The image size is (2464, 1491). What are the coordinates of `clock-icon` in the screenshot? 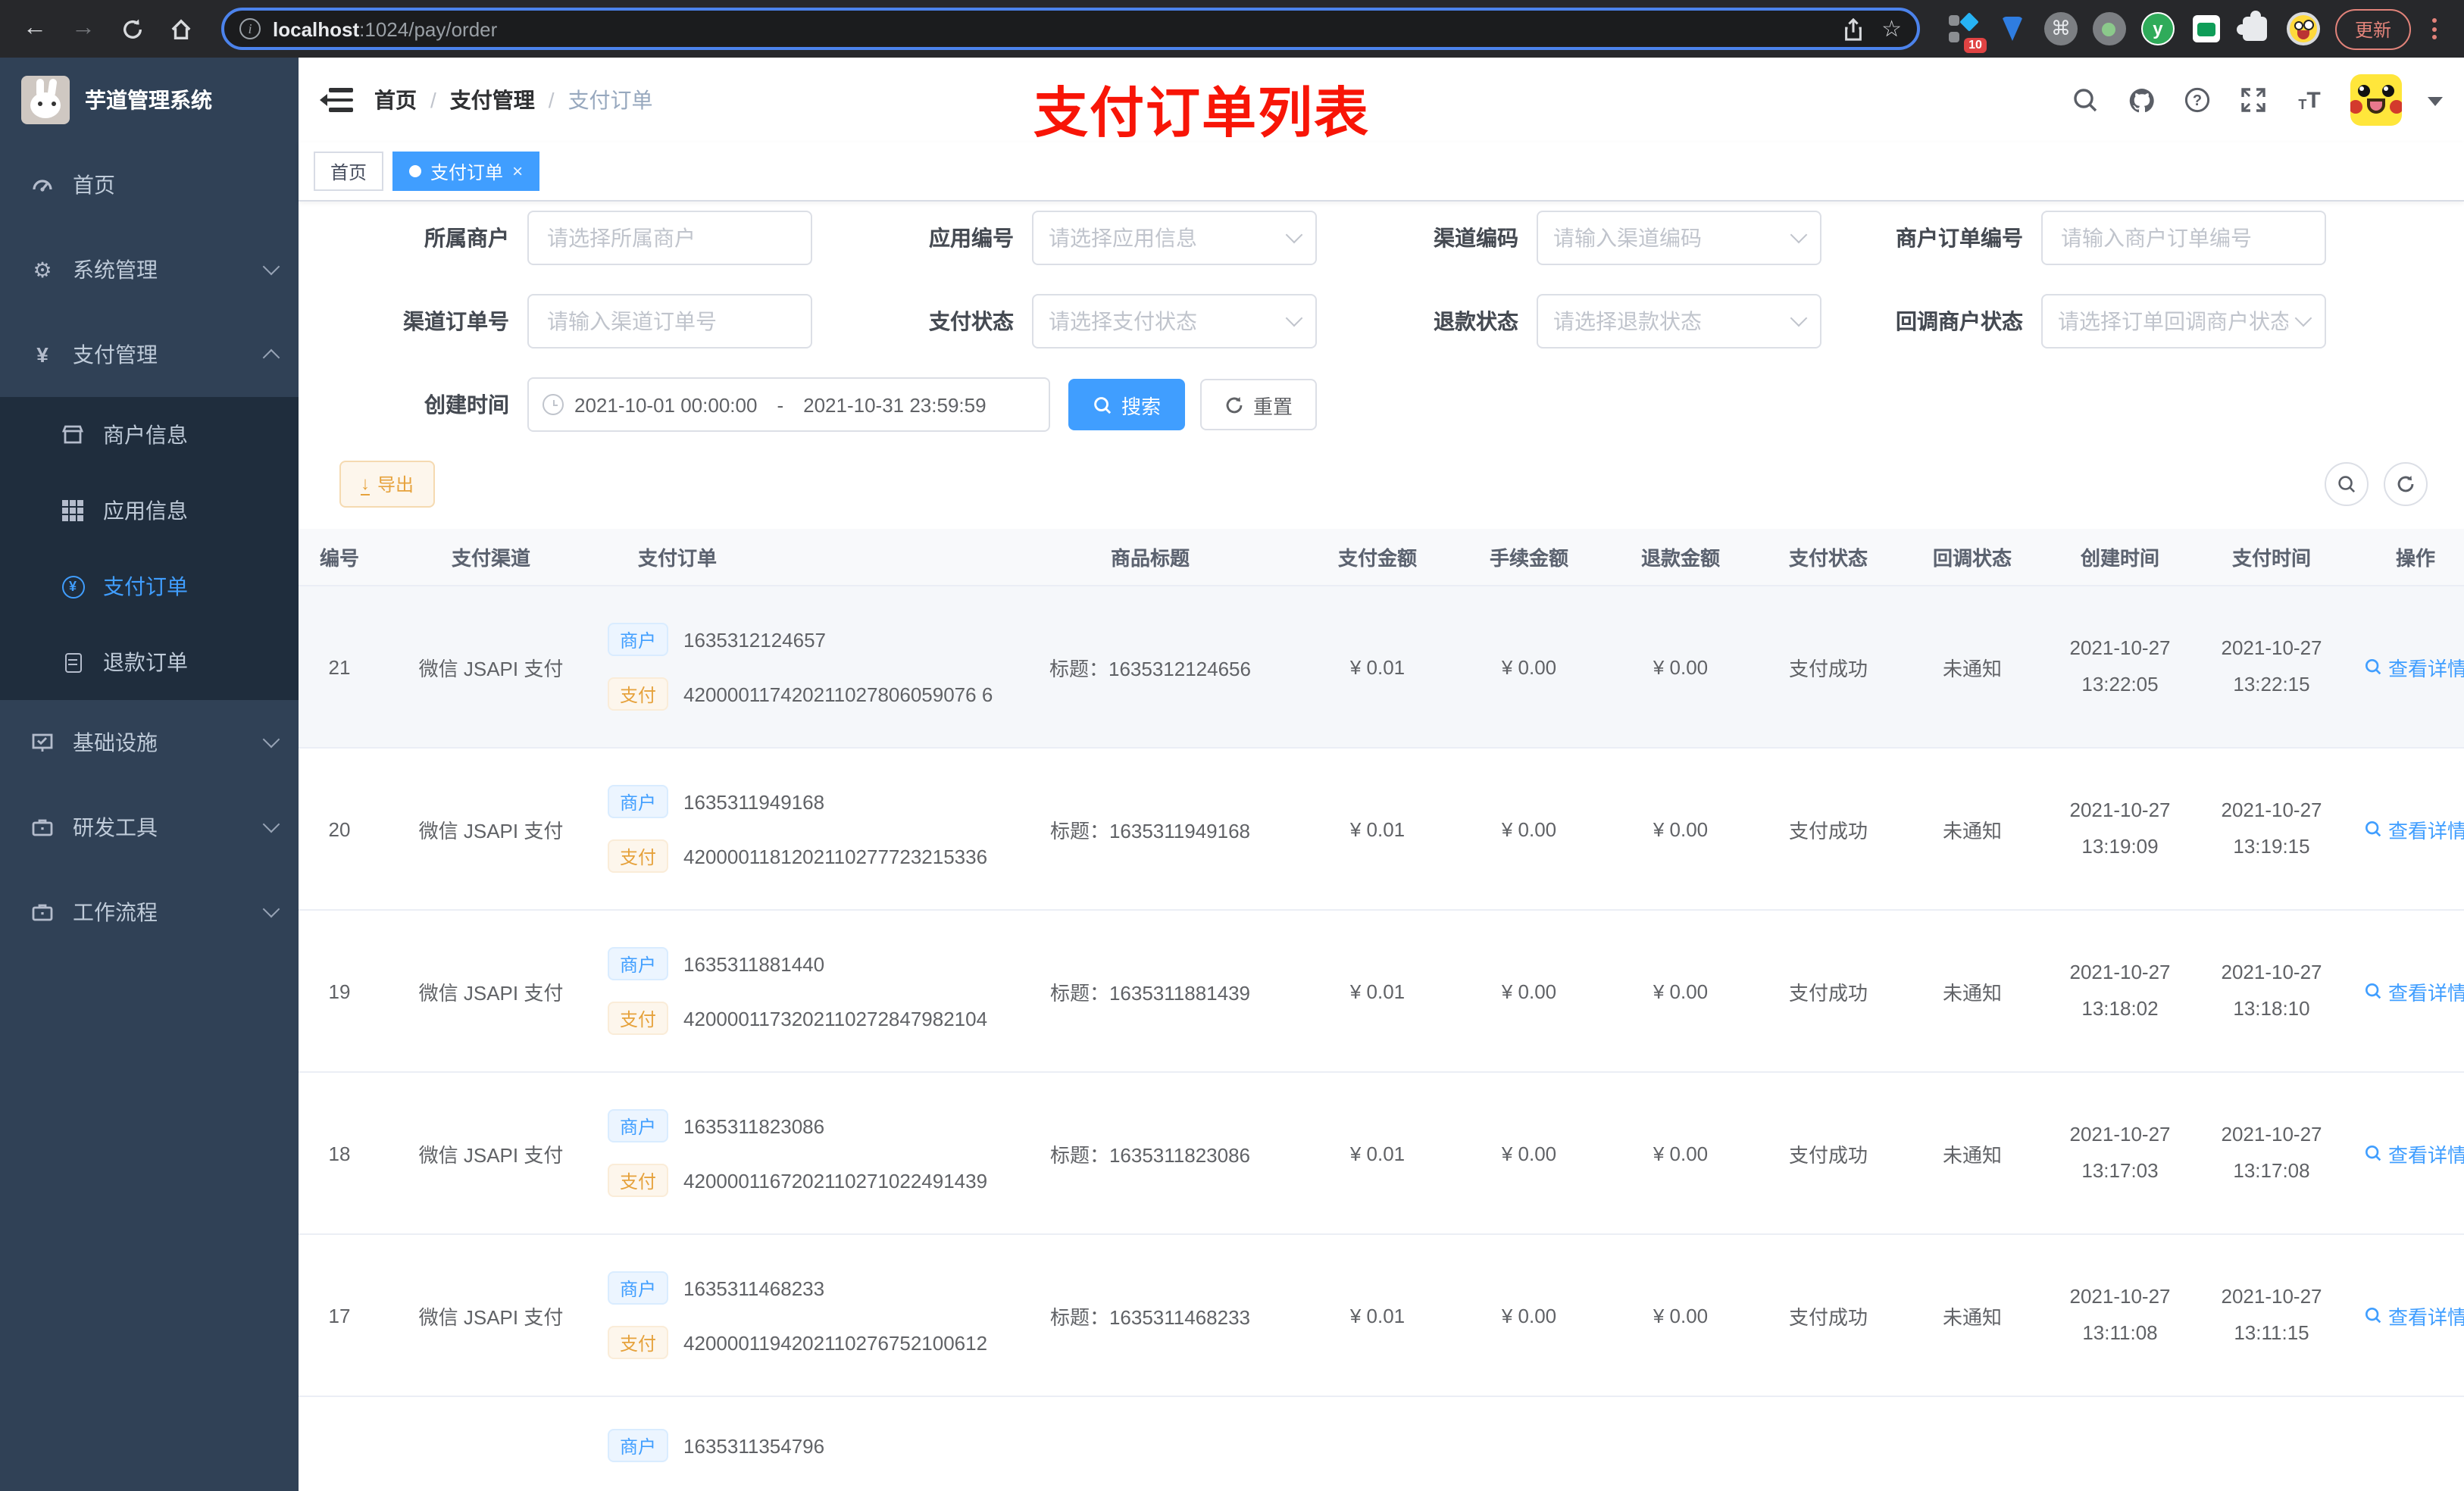 It's located at (553, 404).